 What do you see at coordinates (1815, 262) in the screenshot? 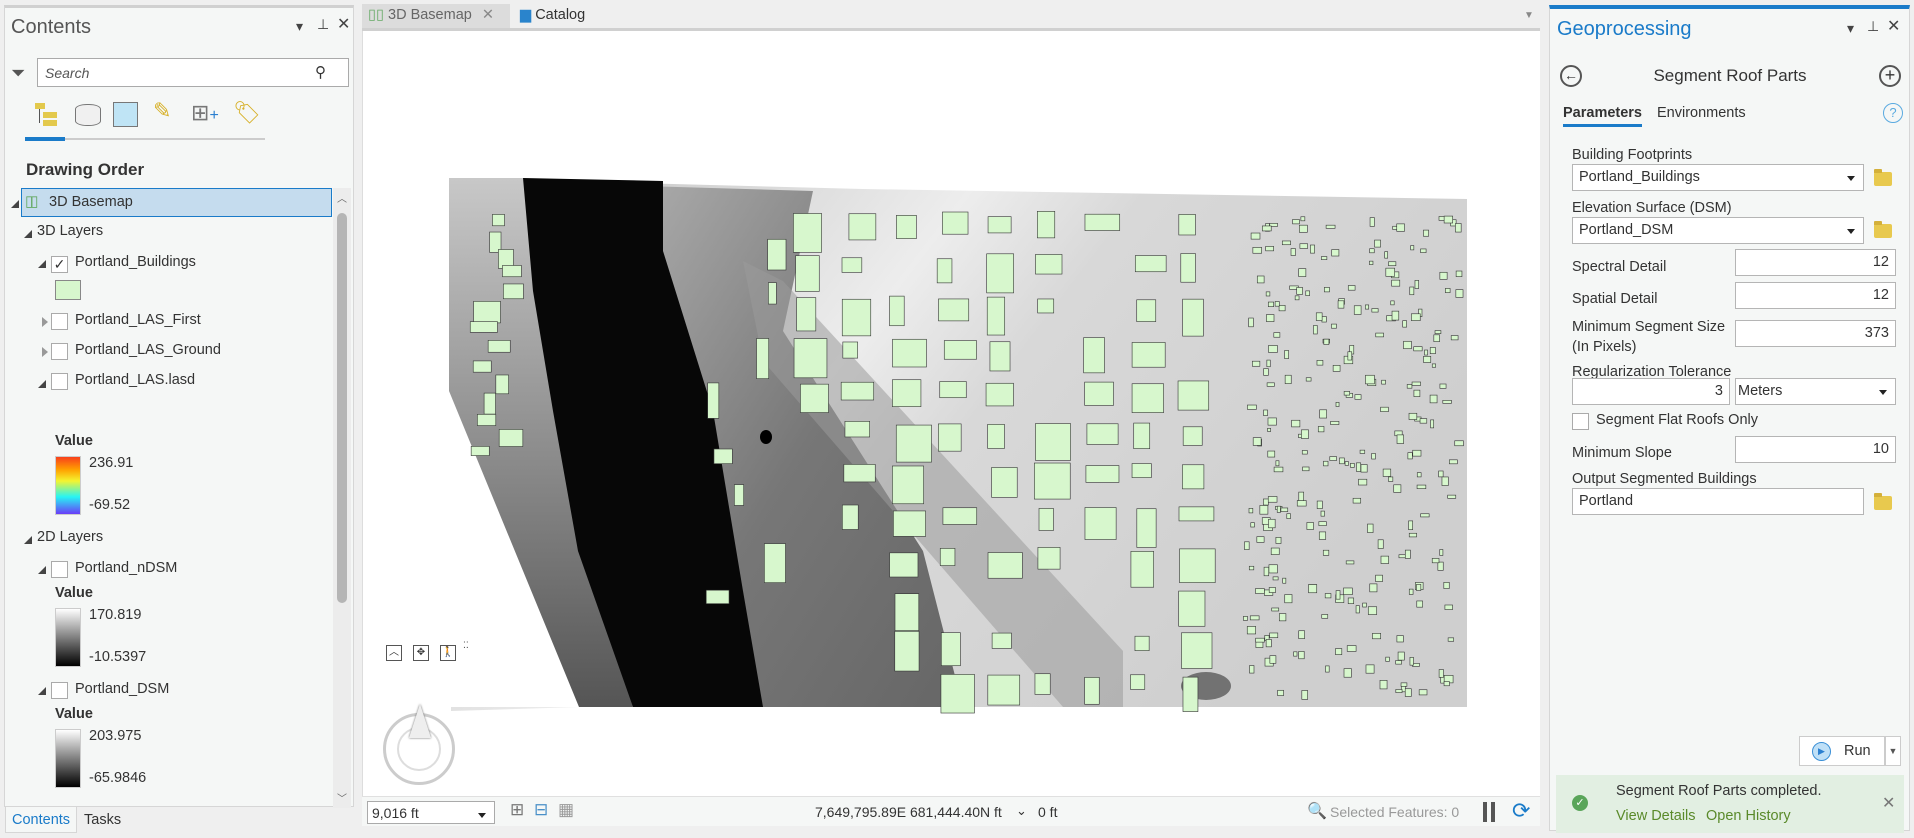
I see `spectral-detail-input: 12` at bounding box center [1815, 262].